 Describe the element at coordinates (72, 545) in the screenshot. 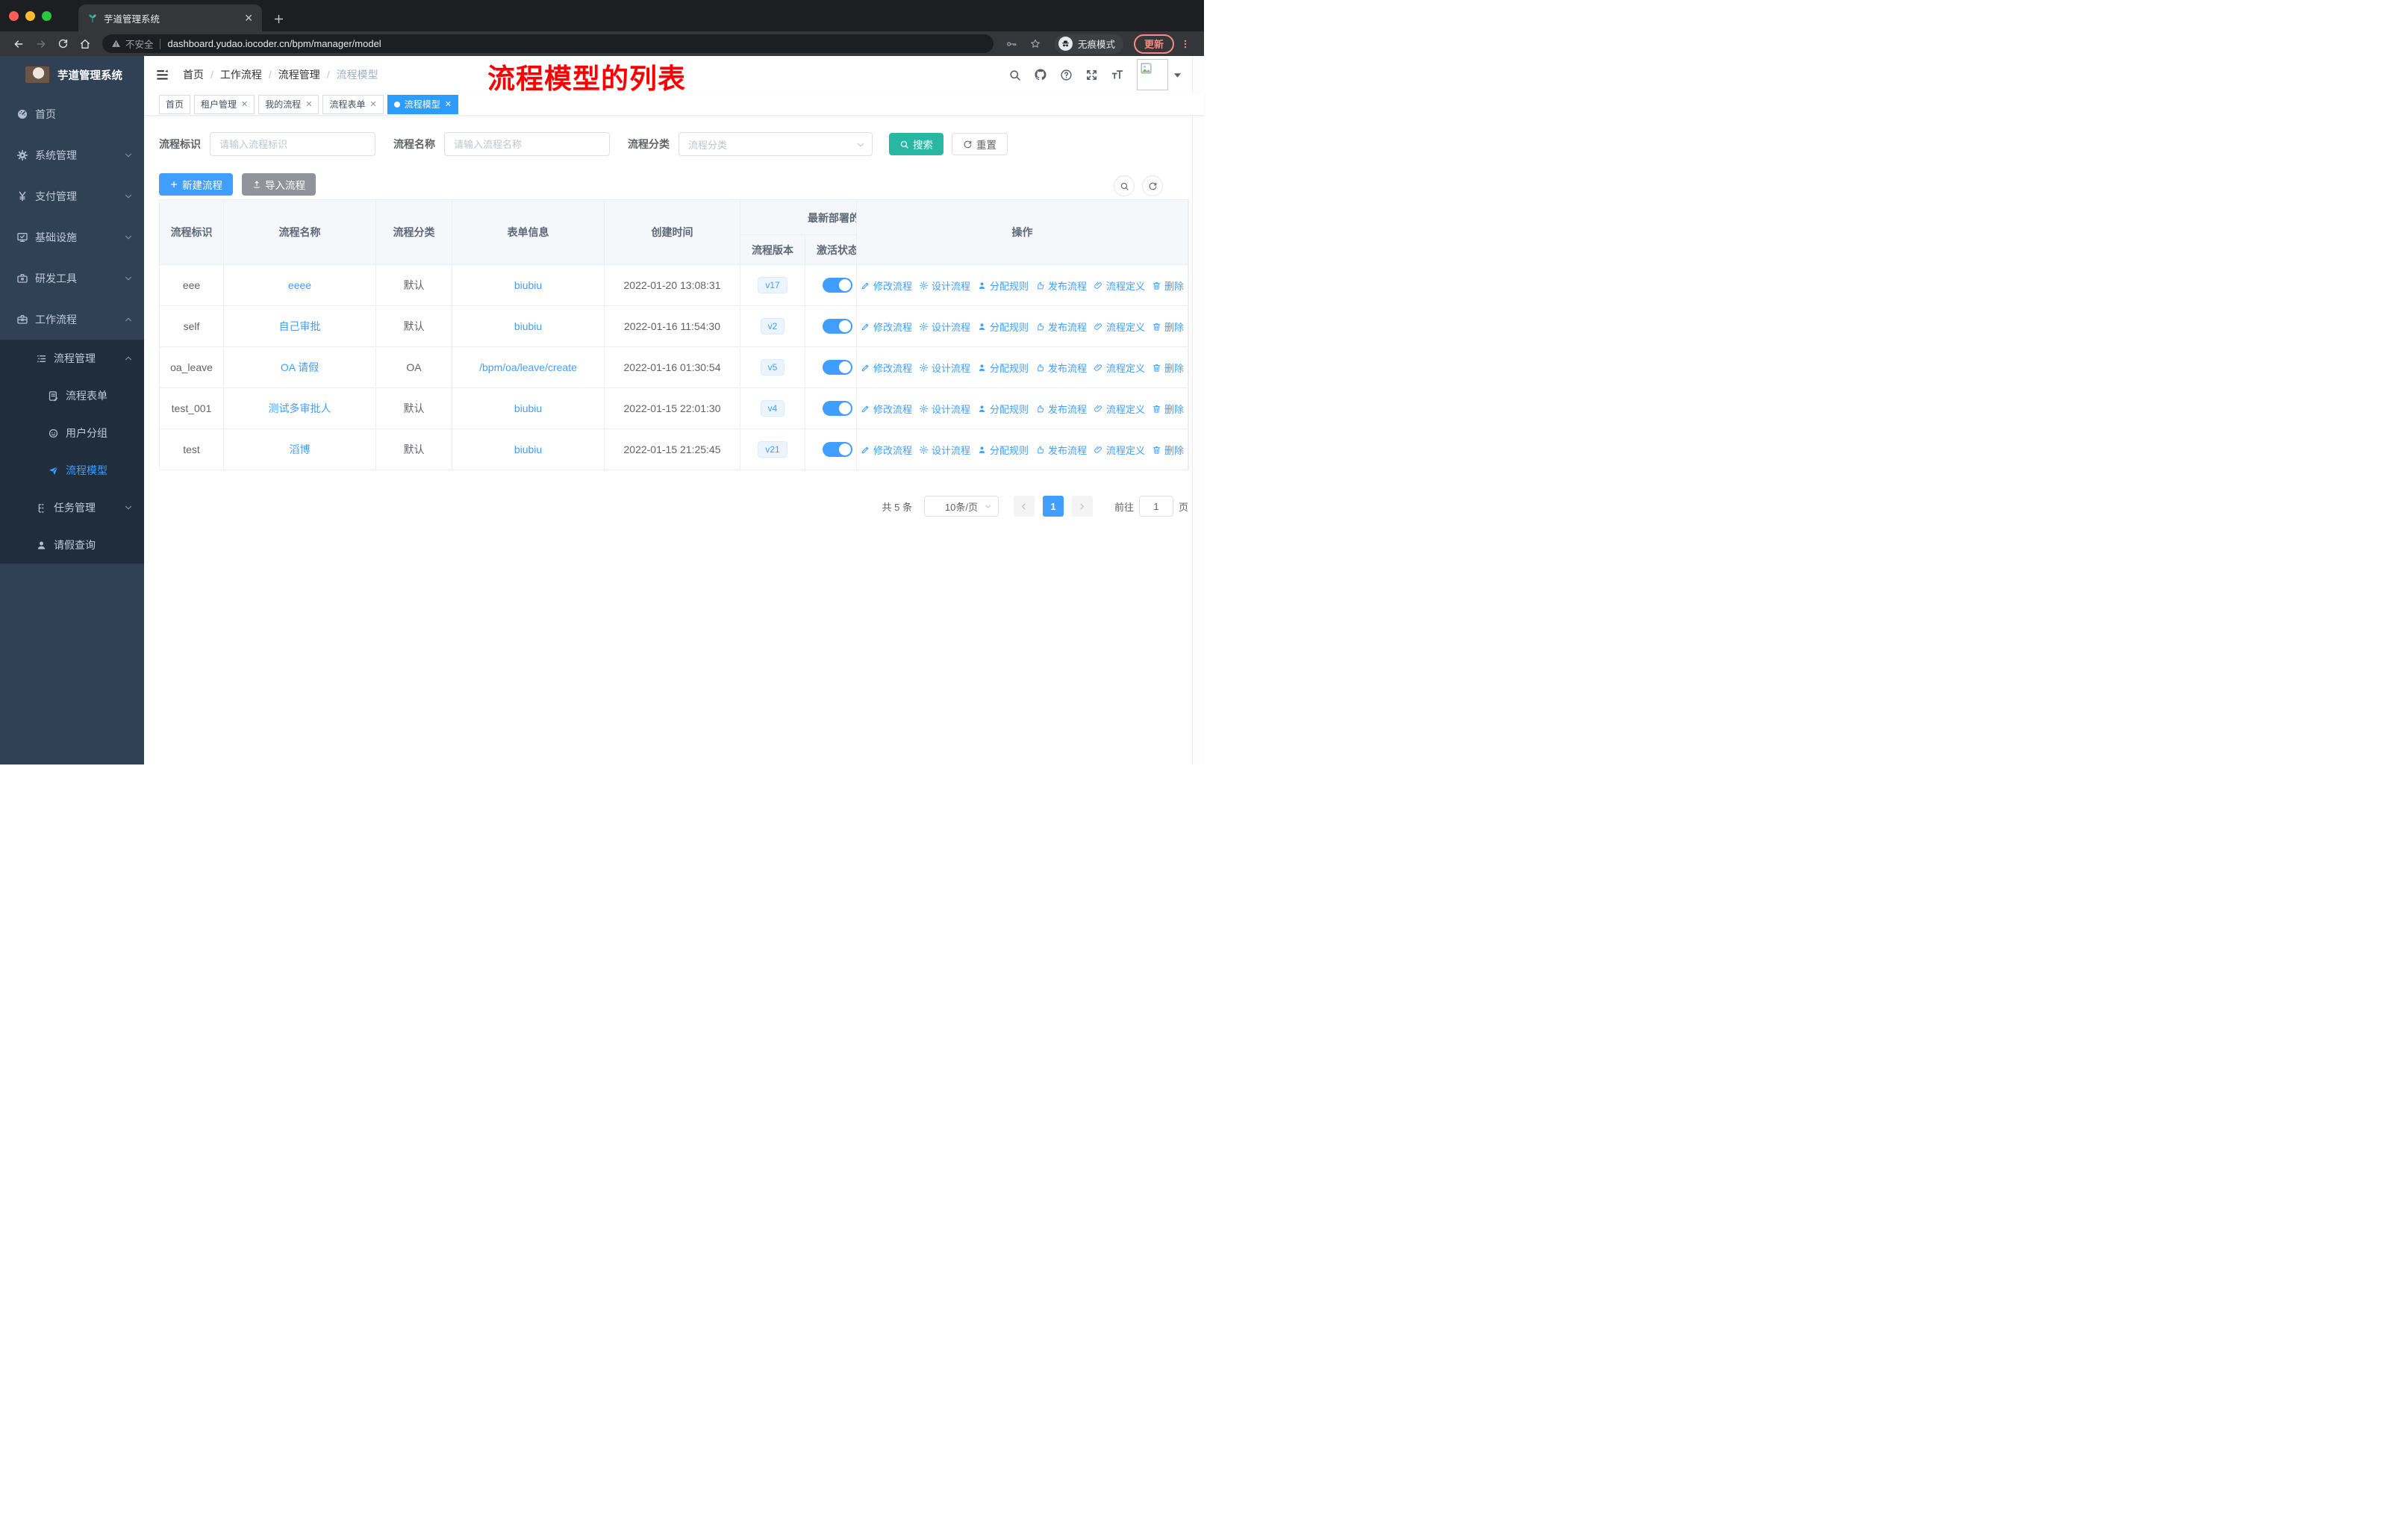

I see `sidebar-item-请假查询: 请假查询` at that location.